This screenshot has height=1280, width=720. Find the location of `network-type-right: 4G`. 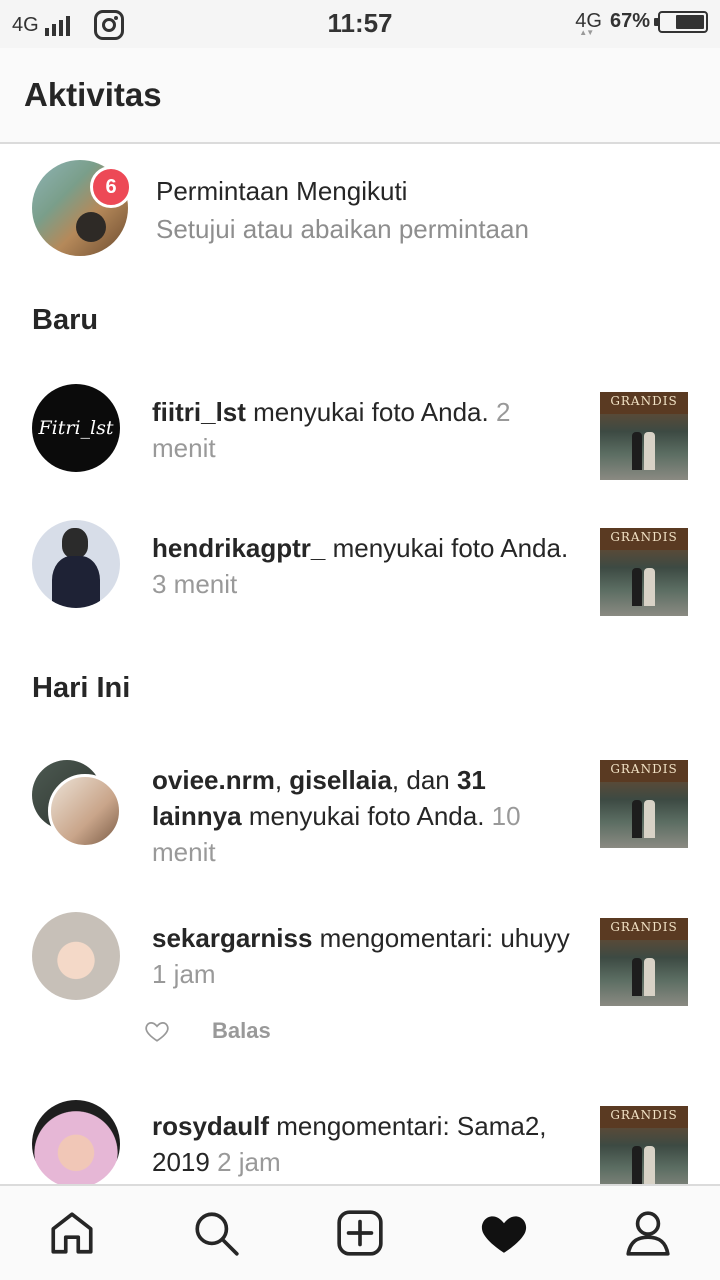

network-type-right: 4G is located at coordinates (588, 23).